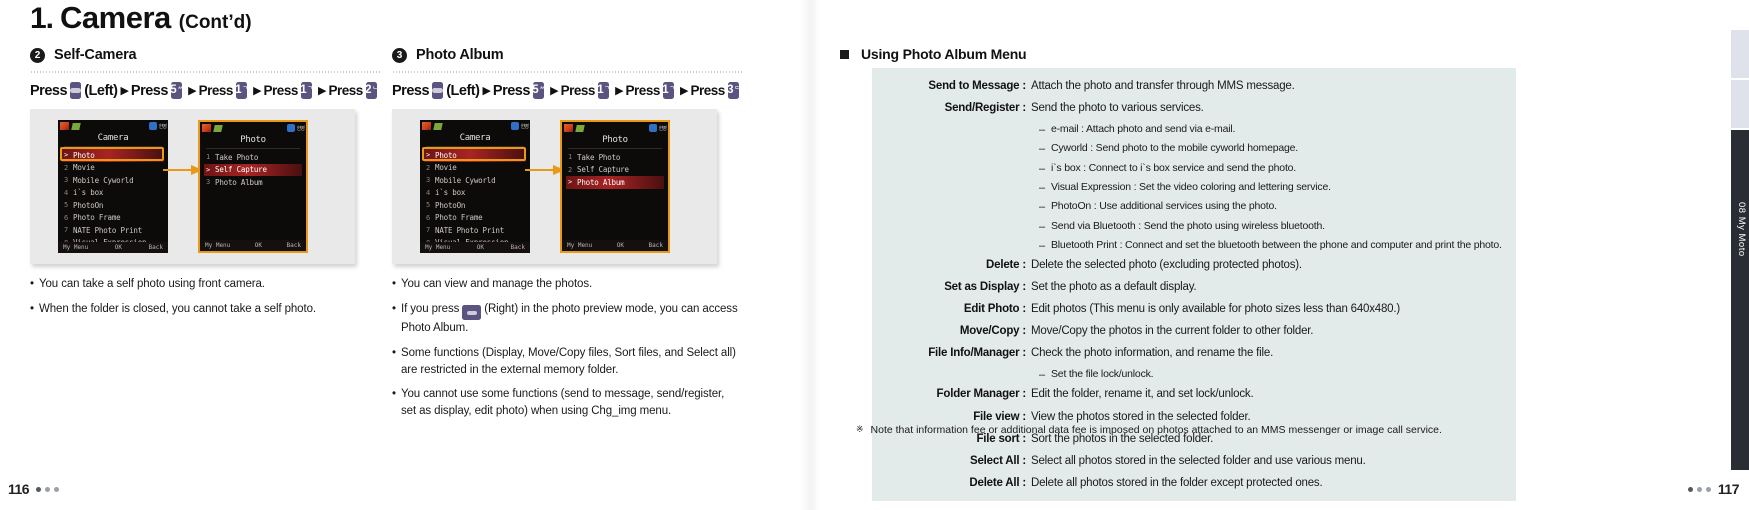  I want to click on flow-arrow-icon, so click(183, 170).